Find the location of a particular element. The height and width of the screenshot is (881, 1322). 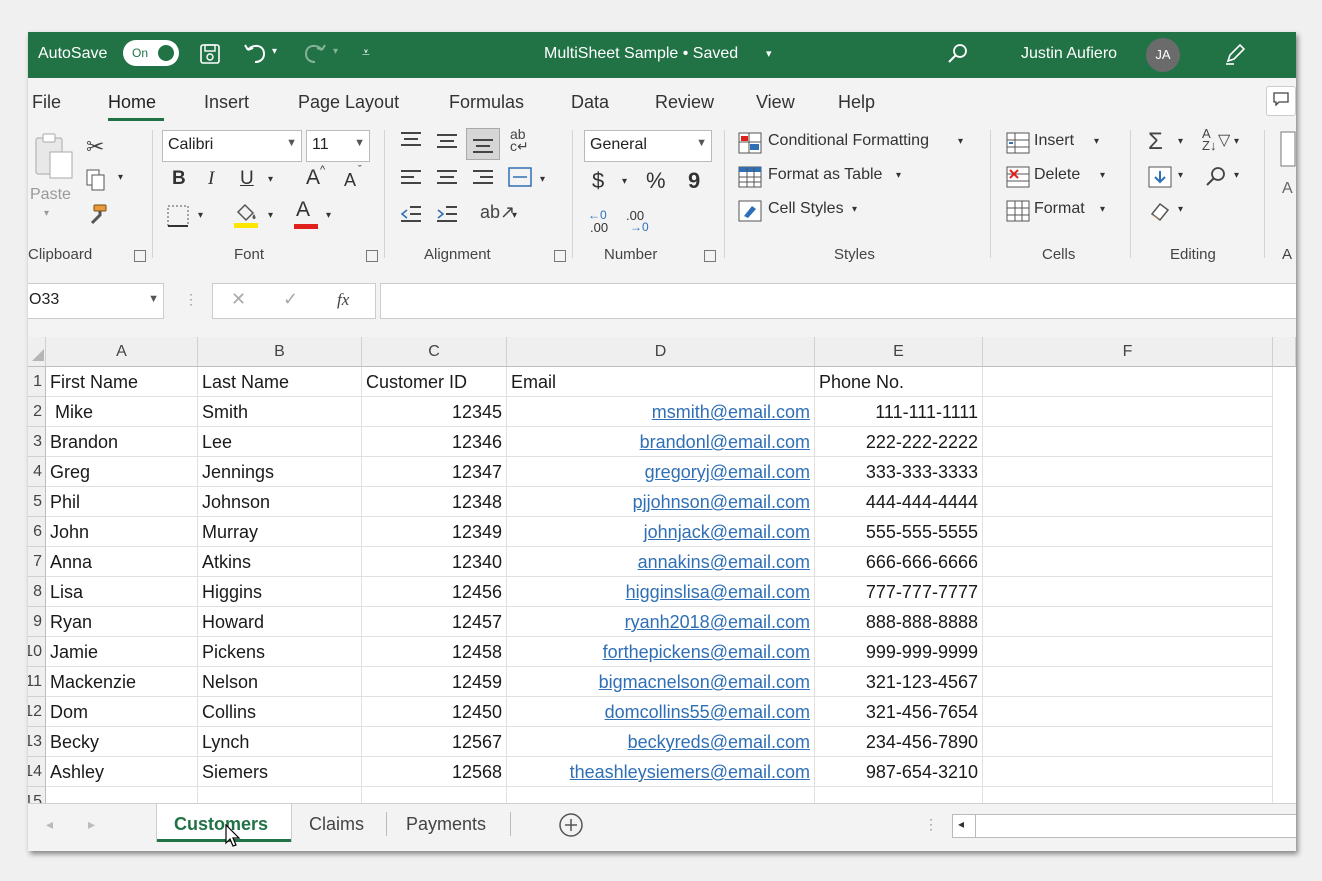

cell-email-link: msmith@email.com is located at coordinates (661, 412).